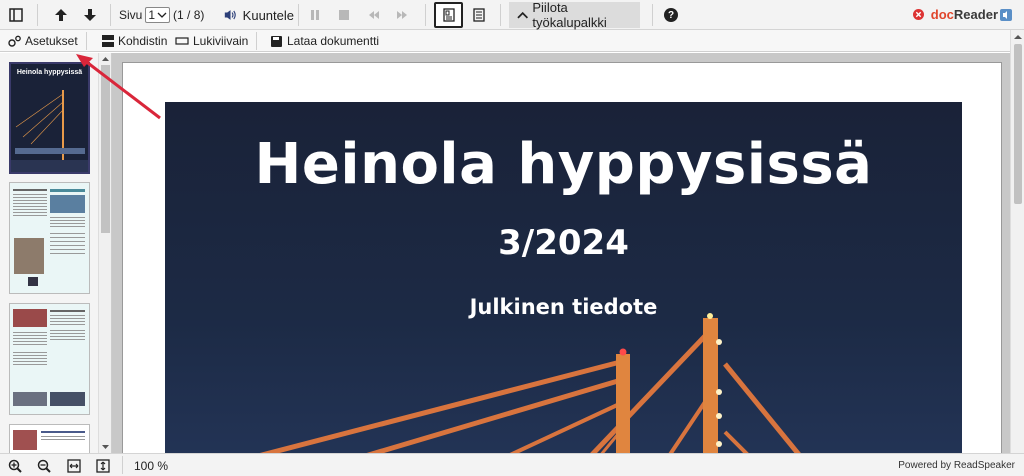  I want to click on bridge-image, so click(49, 131).